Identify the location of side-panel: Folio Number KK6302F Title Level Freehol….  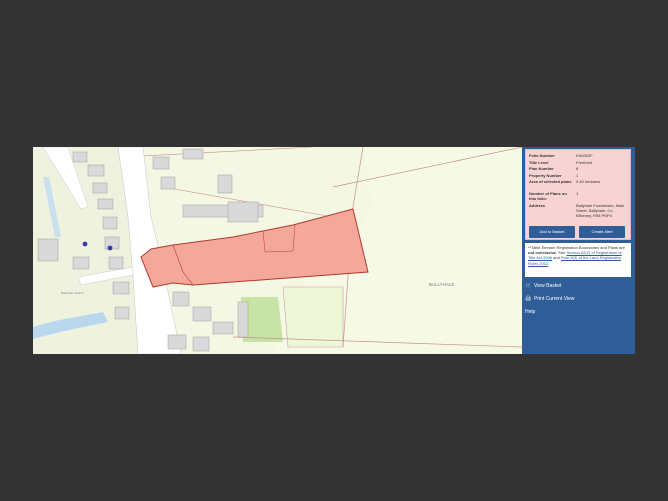
(578, 250).